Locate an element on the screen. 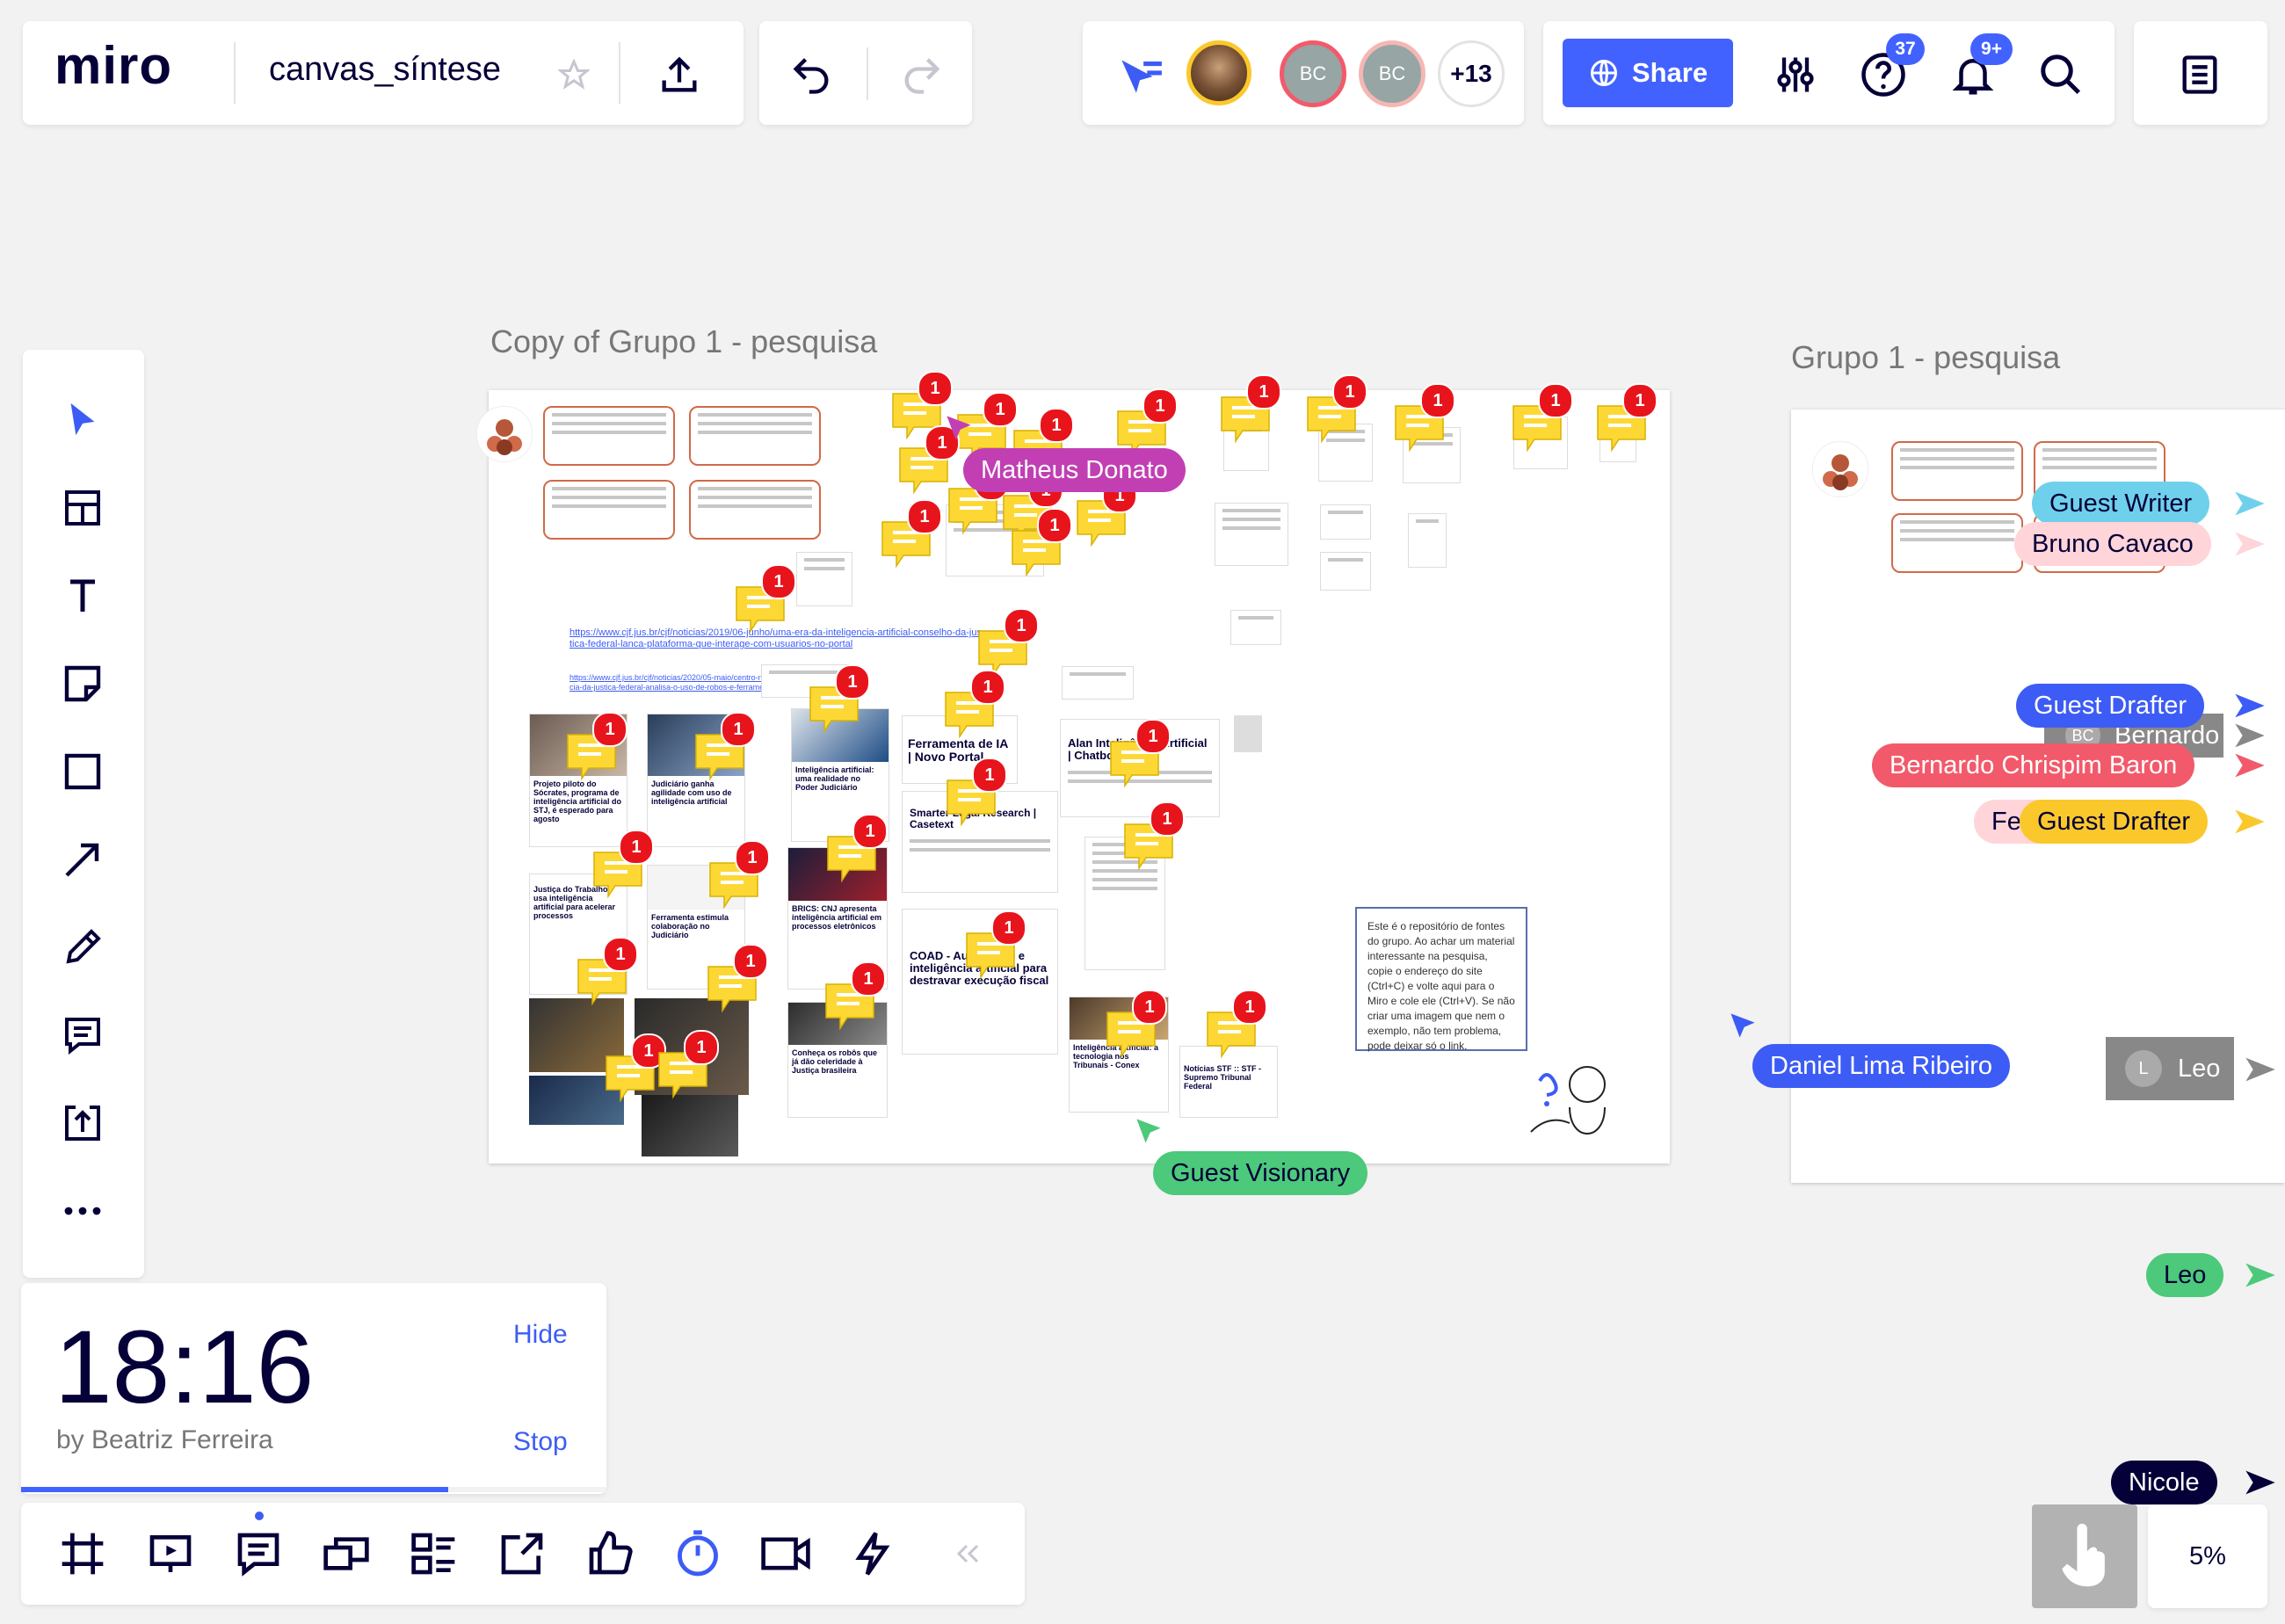 The height and width of the screenshot is (1624, 2285). more-collaborators: +13 is located at coordinates (1471, 73).